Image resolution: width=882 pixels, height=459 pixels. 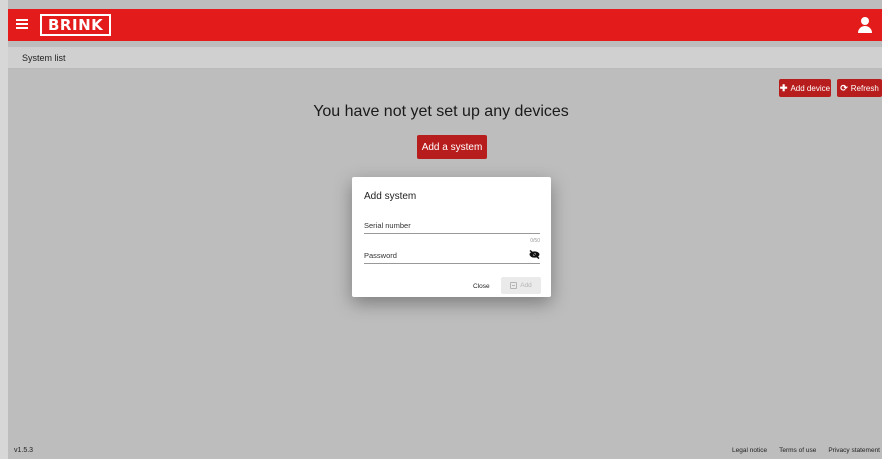 I want to click on close-button: Close, so click(x=481, y=286).